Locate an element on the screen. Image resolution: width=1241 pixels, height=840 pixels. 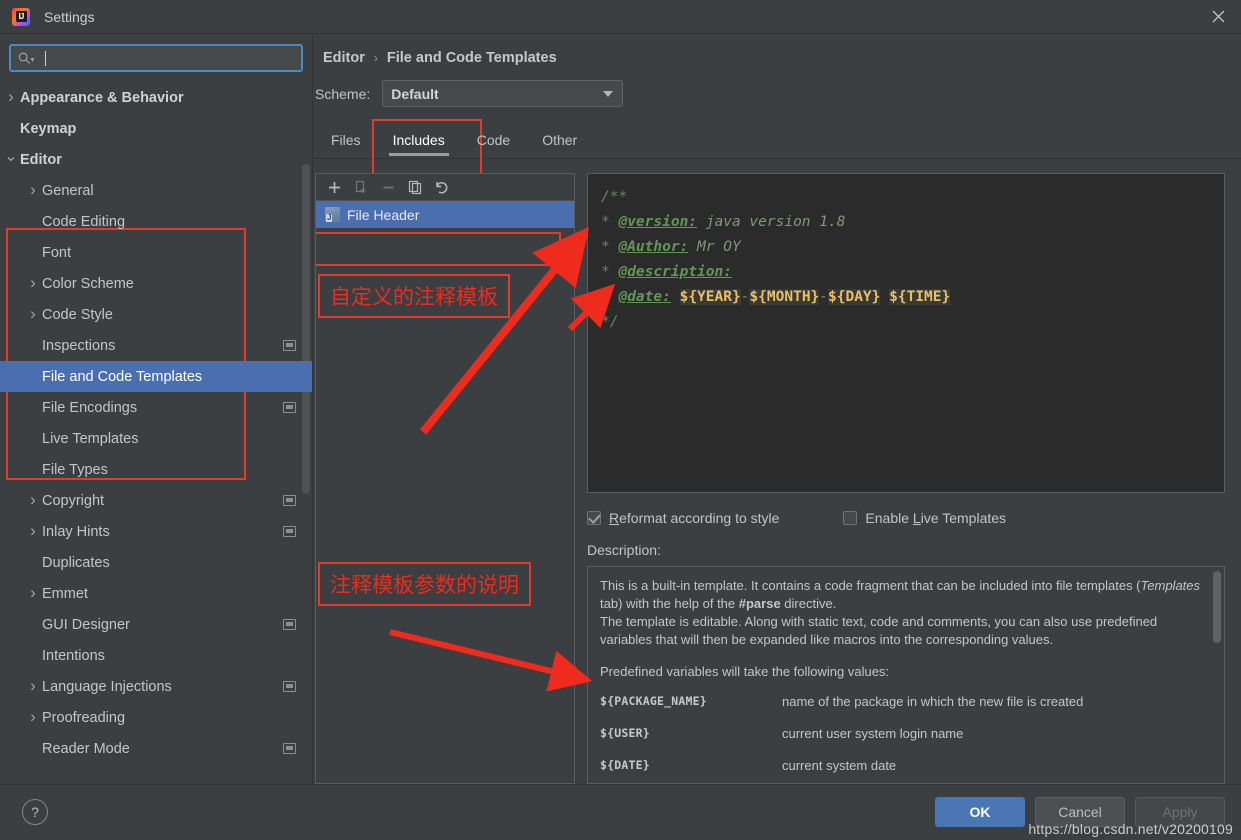
search-icon is located at coordinates (24, 58).